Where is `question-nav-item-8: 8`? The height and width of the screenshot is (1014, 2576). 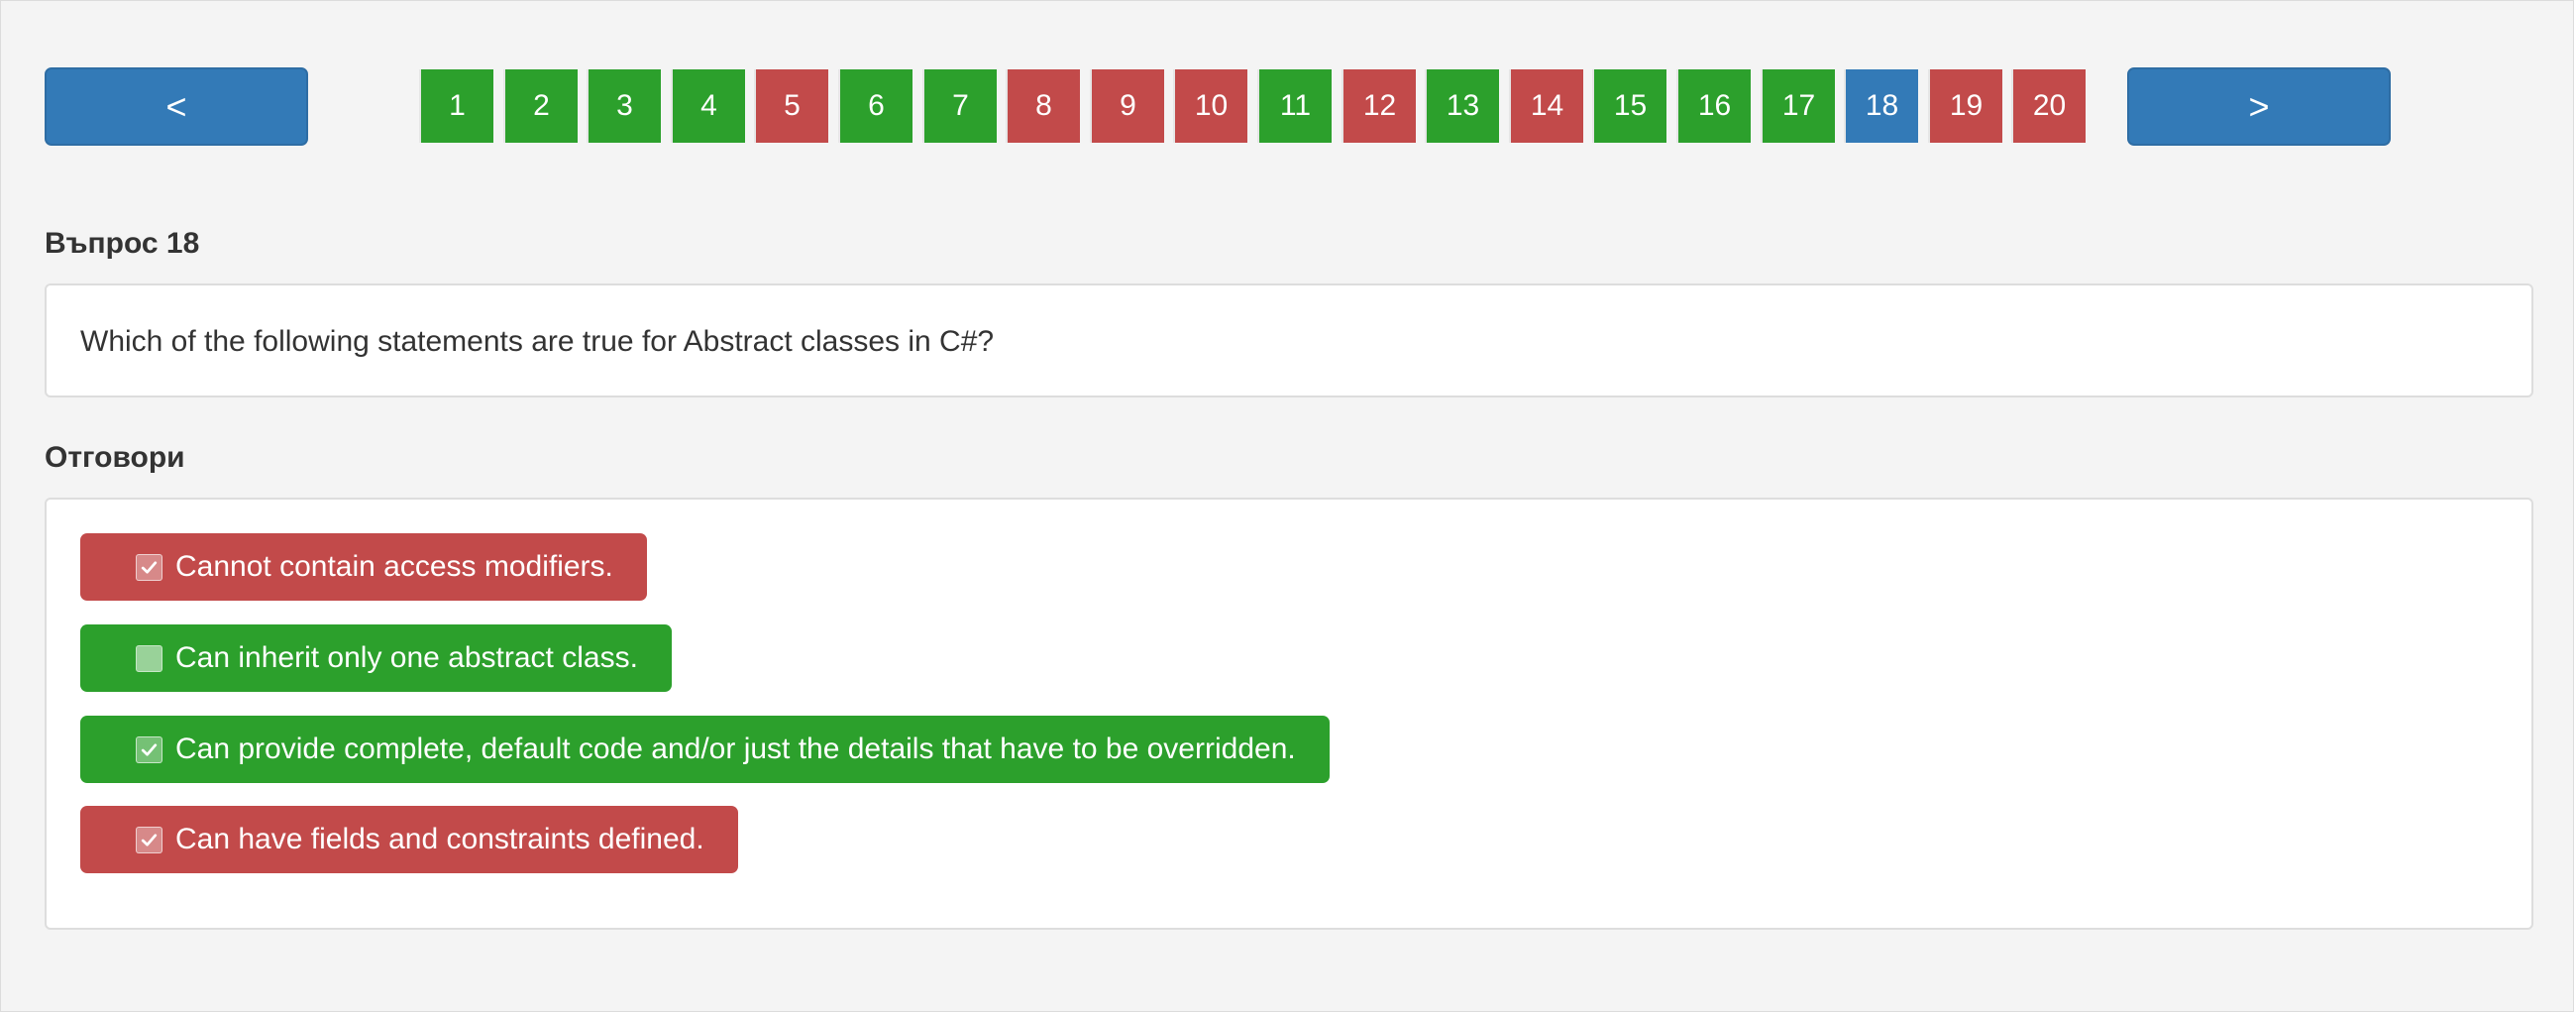
question-nav-item-8: 8 is located at coordinates (1043, 106).